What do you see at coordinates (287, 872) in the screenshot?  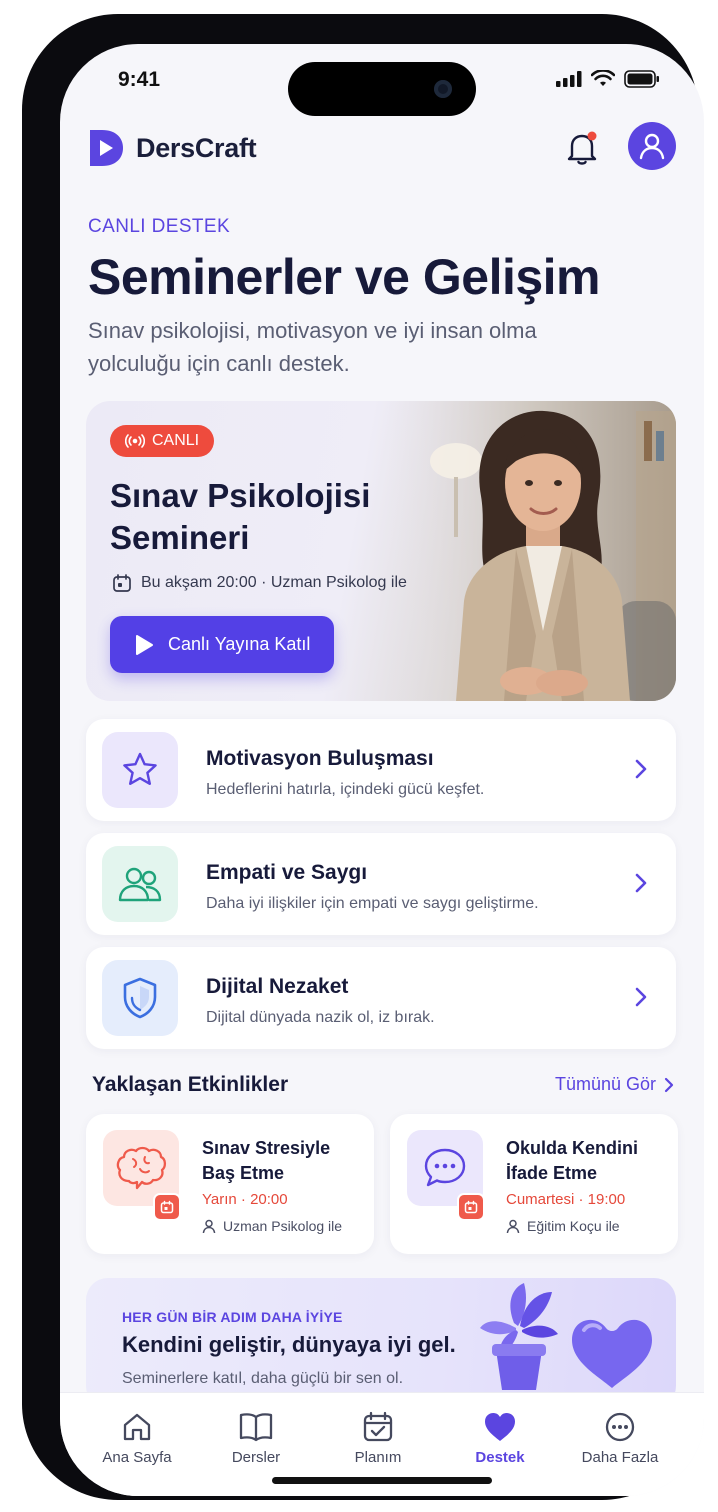 I see `feature-title: Empati ve Saygı` at bounding box center [287, 872].